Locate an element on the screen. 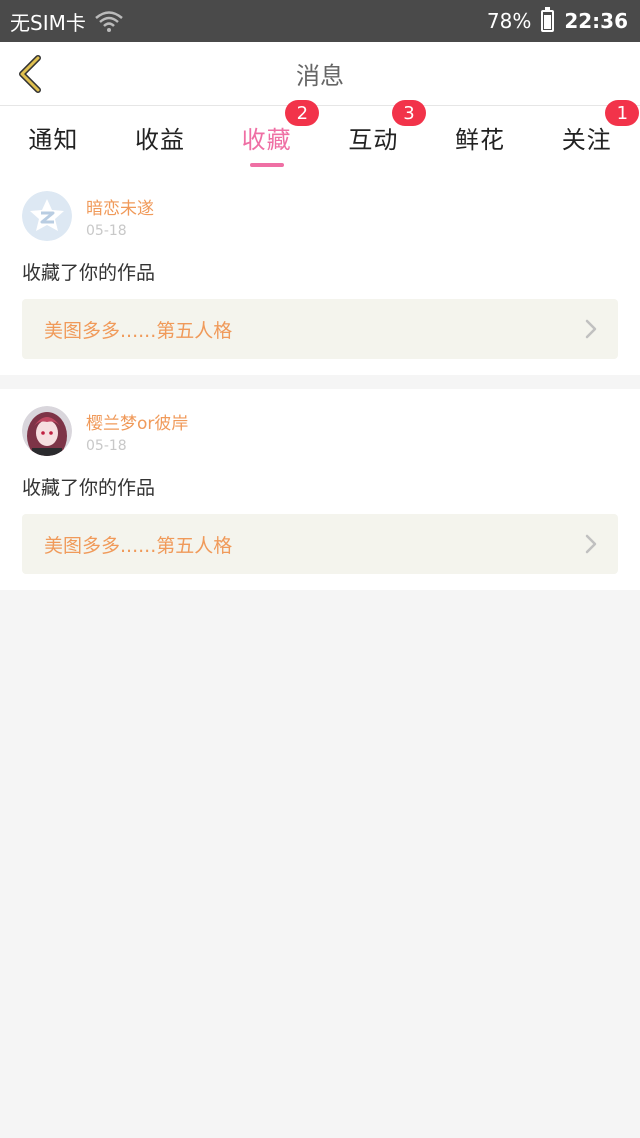 This screenshot has height=1138, width=640. user-meta: 樱兰梦or彼岸 05-18 is located at coordinates (137, 431).